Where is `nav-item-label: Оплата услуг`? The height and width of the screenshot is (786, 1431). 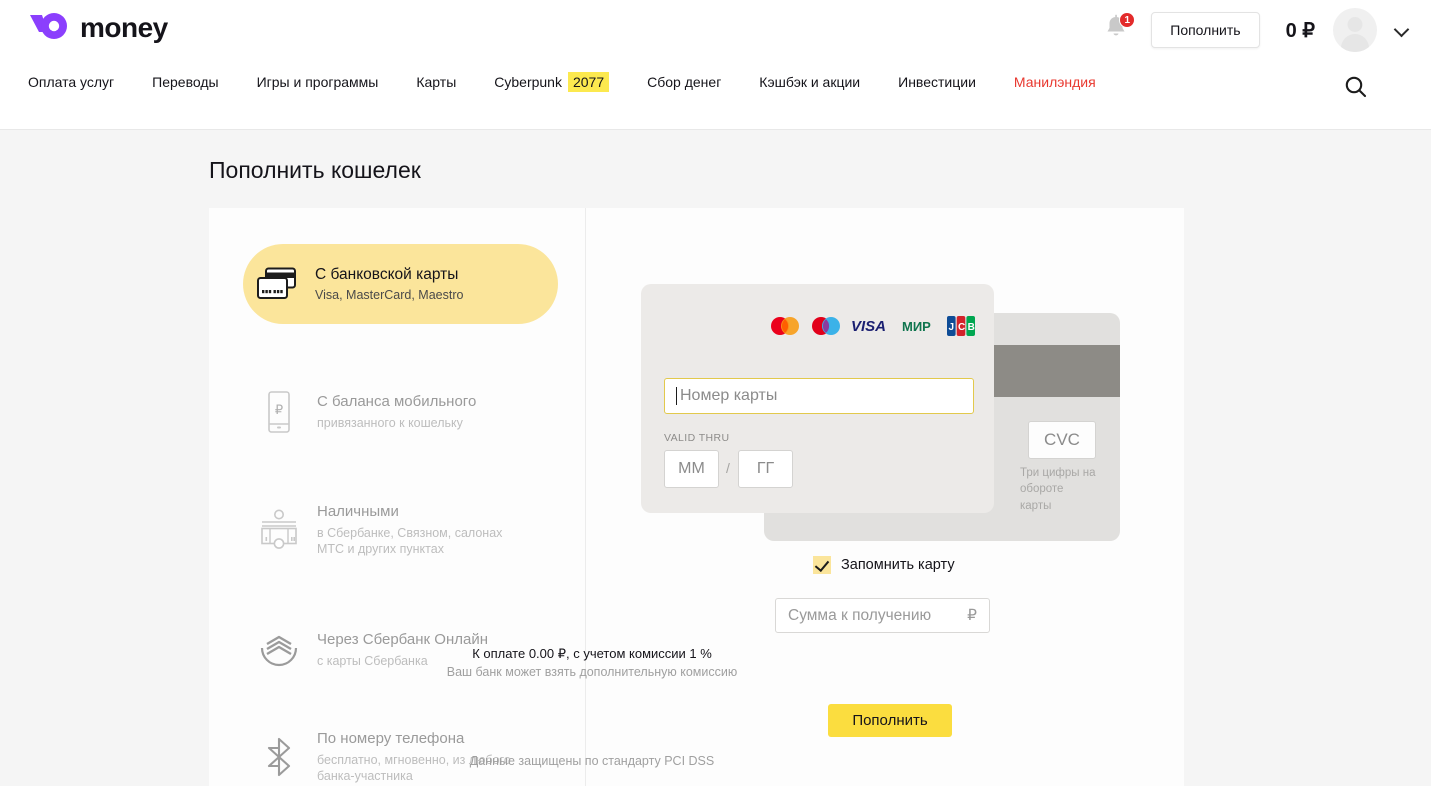 nav-item-label: Оплата услуг is located at coordinates (71, 82).